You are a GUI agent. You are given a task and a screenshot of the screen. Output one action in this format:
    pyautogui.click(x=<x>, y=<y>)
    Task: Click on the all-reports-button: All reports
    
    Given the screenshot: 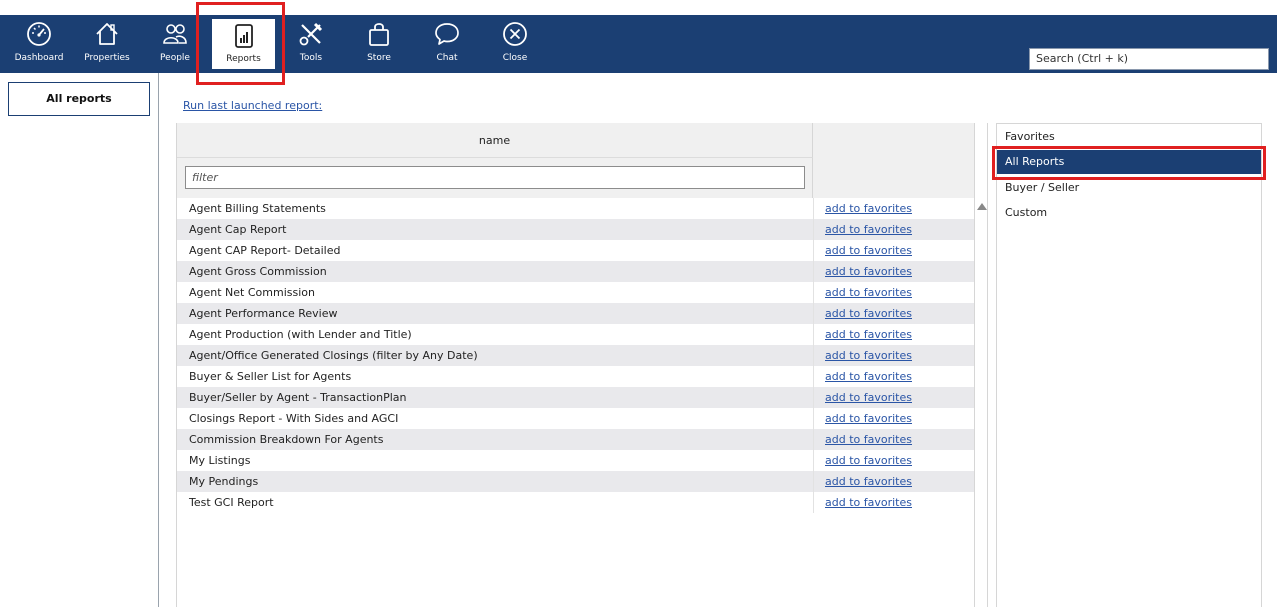 What is the action you would take?
    pyautogui.click(x=79, y=99)
    